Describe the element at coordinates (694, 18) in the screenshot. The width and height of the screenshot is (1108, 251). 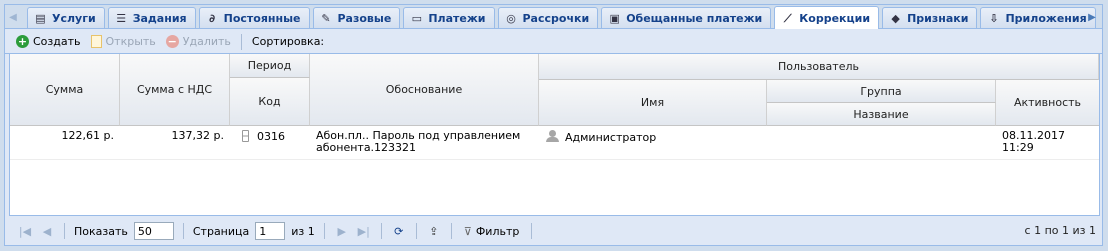
I see `tab-label: Обещанные платежи` at that location.